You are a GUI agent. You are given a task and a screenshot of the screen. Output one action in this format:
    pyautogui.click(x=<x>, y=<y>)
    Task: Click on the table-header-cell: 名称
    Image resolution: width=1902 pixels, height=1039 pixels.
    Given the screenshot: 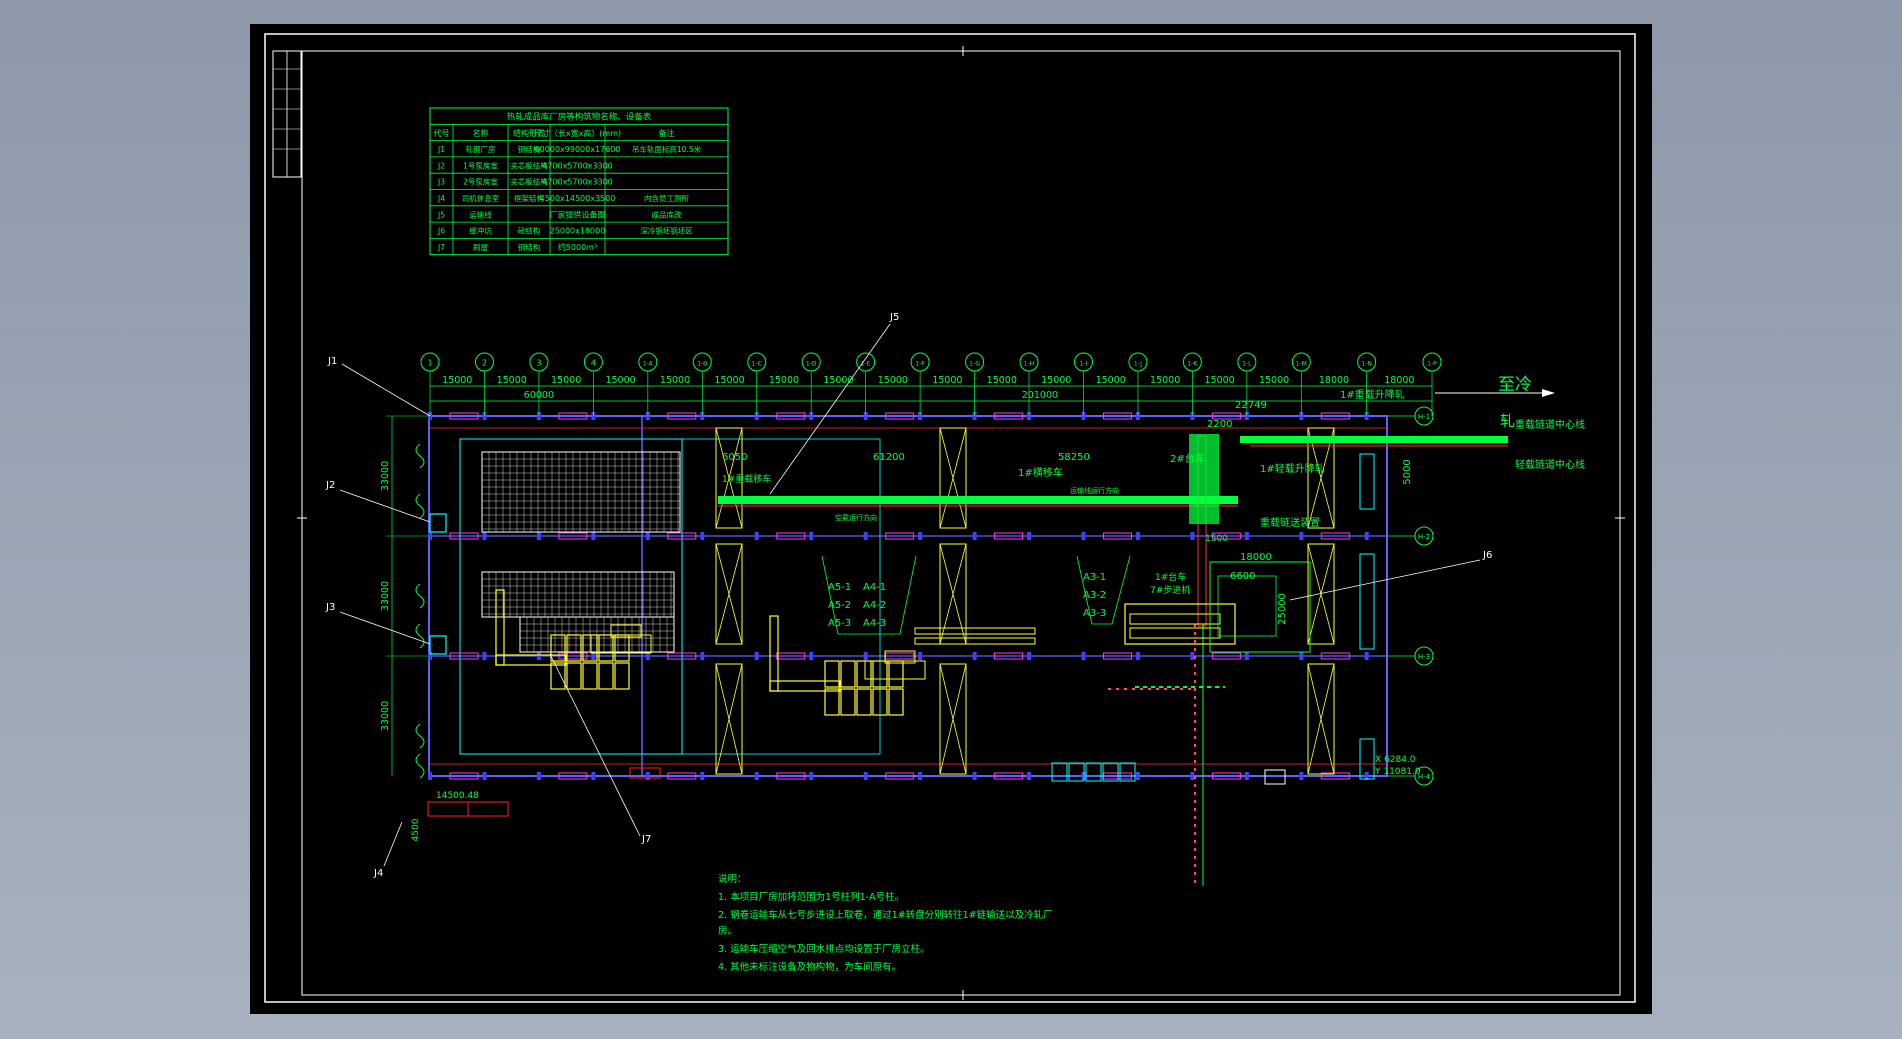 What is the action you would take?
    pyautogui.click(x=481, y=133)
    